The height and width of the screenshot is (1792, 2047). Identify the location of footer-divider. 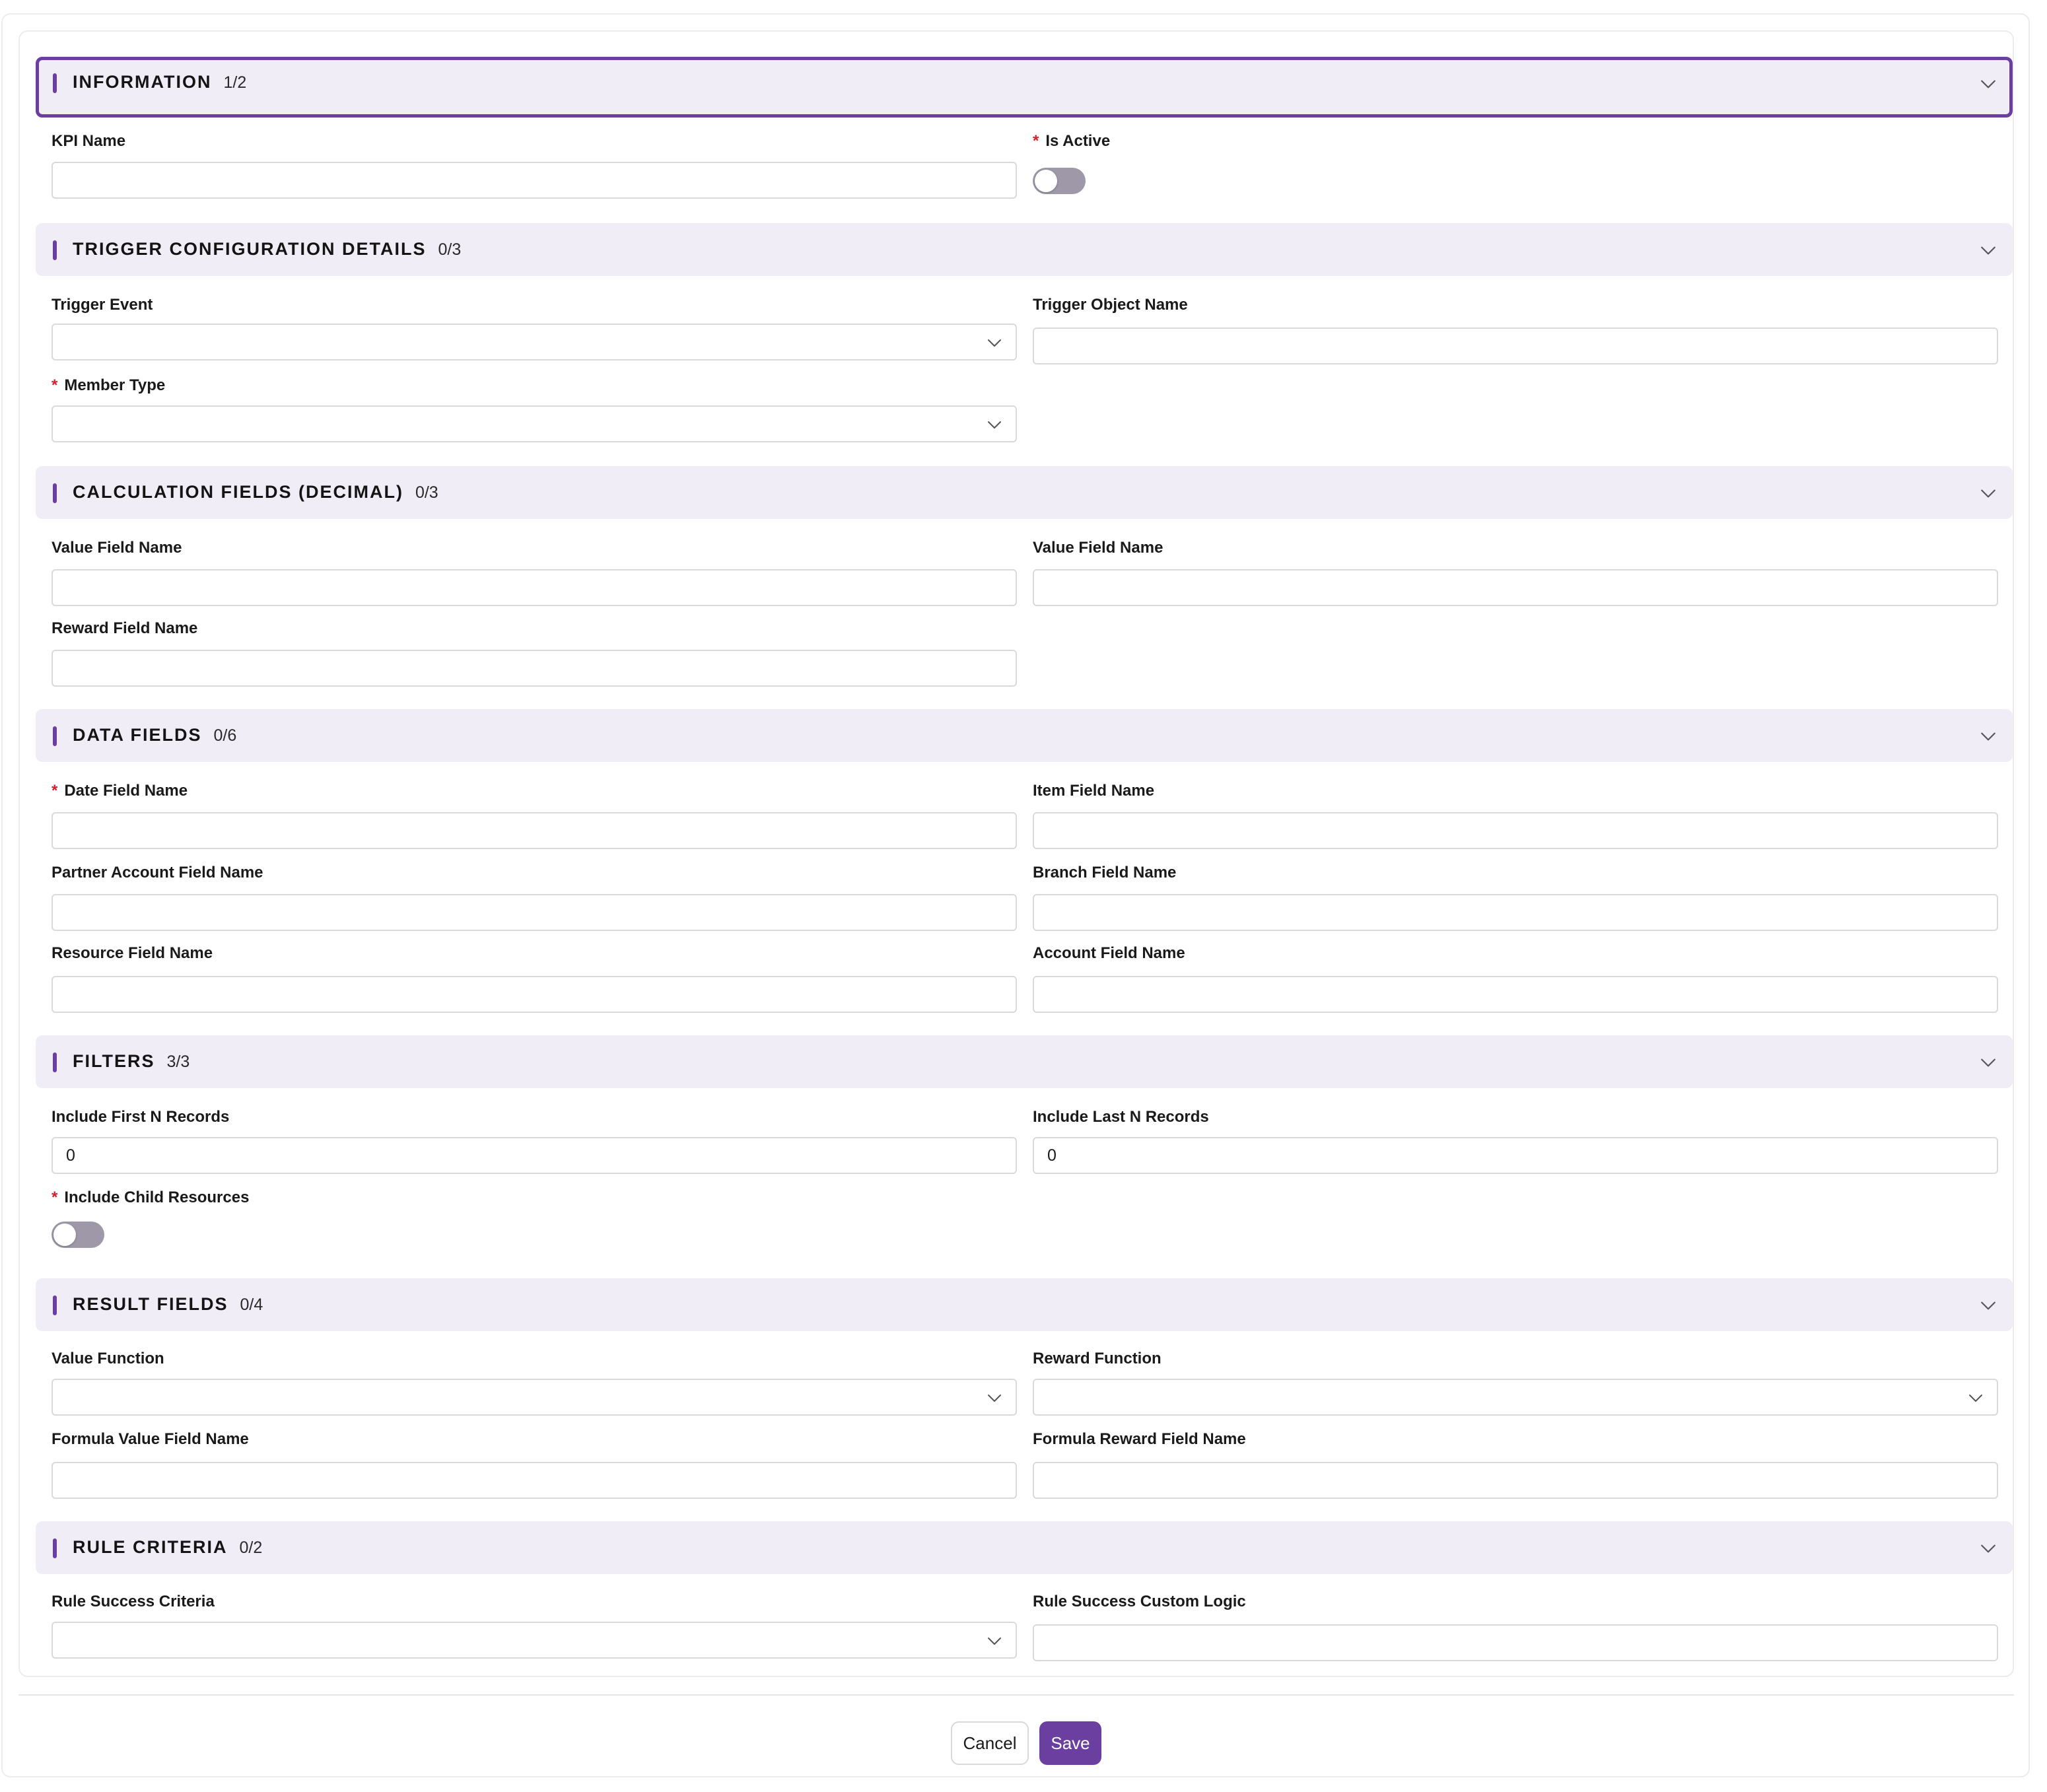
(1016, 1695).